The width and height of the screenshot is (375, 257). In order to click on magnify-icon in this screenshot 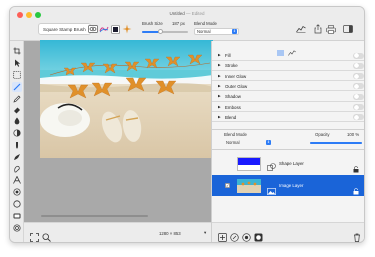, I will do `click(47, 235)`.